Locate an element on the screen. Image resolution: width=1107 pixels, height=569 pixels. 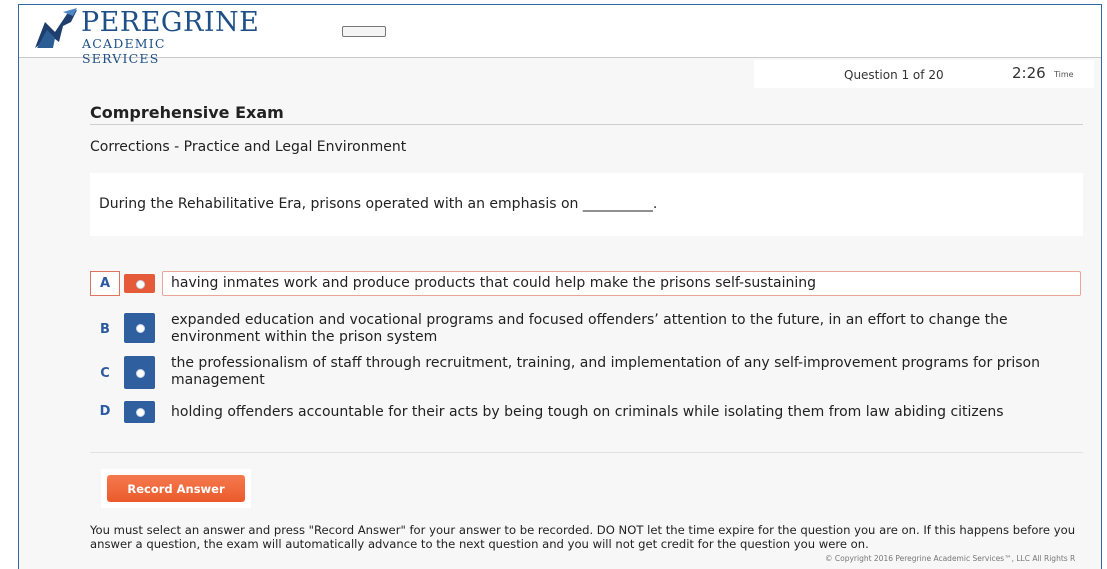
record-answer-button: Record Answer is located at coordinates (176, 488).